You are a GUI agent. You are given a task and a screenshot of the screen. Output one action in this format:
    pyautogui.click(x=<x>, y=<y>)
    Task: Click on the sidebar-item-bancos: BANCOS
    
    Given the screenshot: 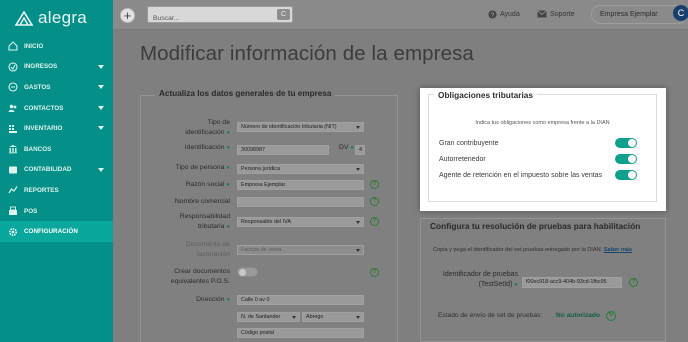 What is the action you would take?
    pyautogui.click(x=56, y=149)
    